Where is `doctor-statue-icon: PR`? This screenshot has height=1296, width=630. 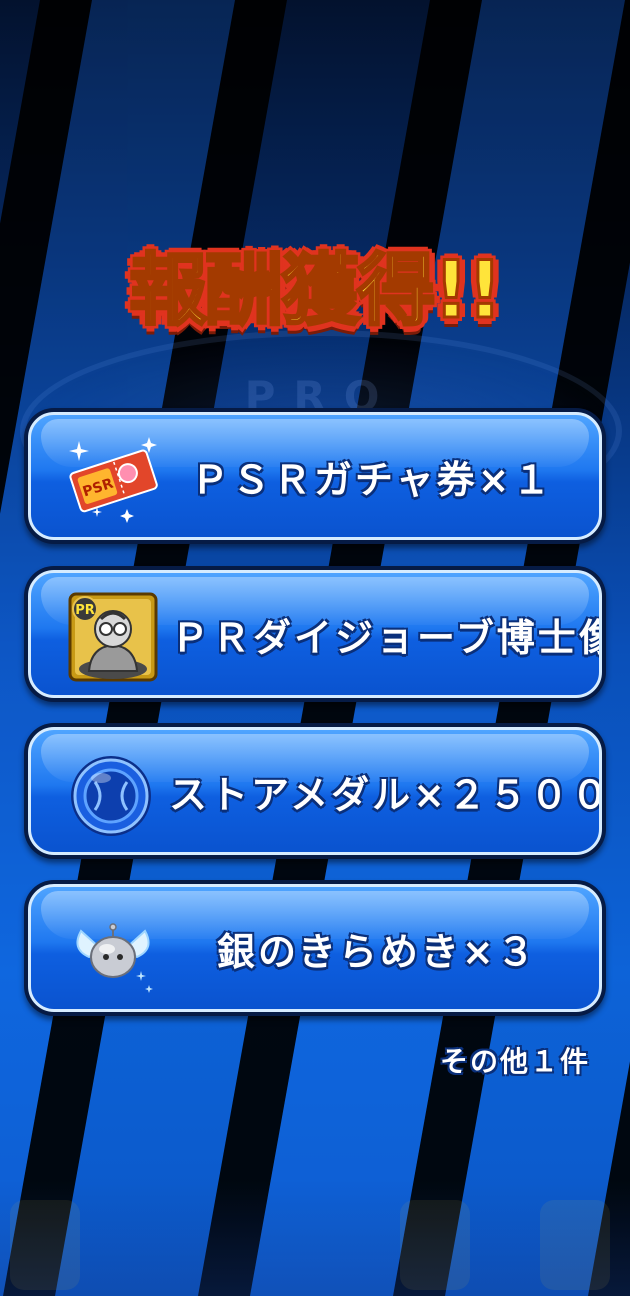 doctor-statue-icon: PR is located at coordinates (113, 637).